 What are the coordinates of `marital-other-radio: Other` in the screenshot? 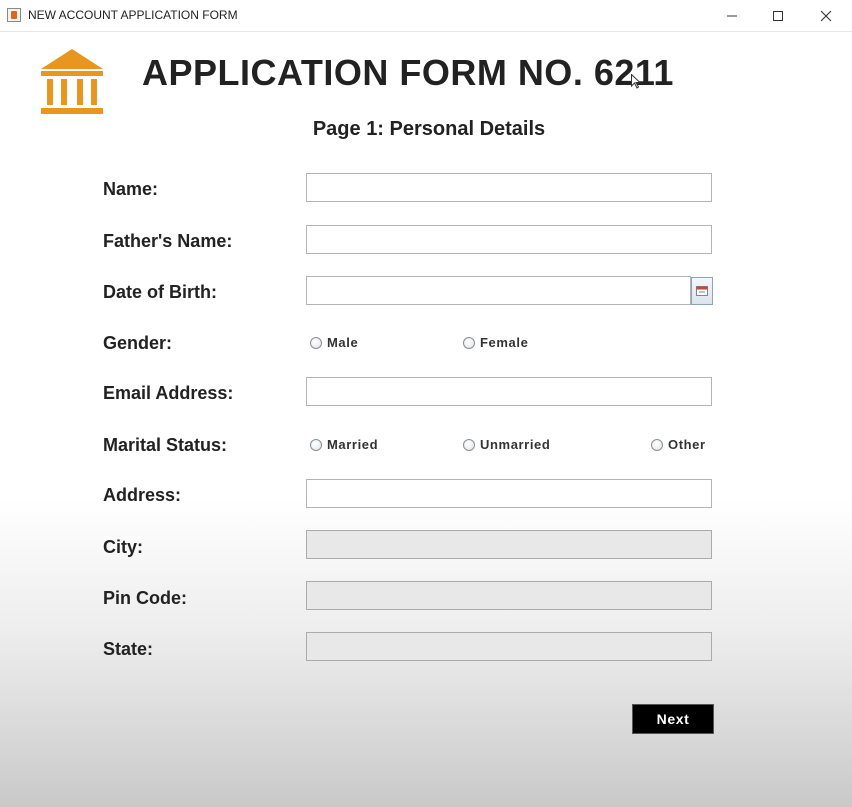 It's located at (678, 444).